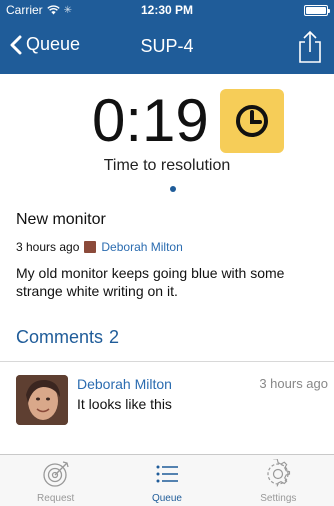 The image size is (334, 506). Describe the element at coordinates (167, 361) in the screenshot. I see `divider` at that location.